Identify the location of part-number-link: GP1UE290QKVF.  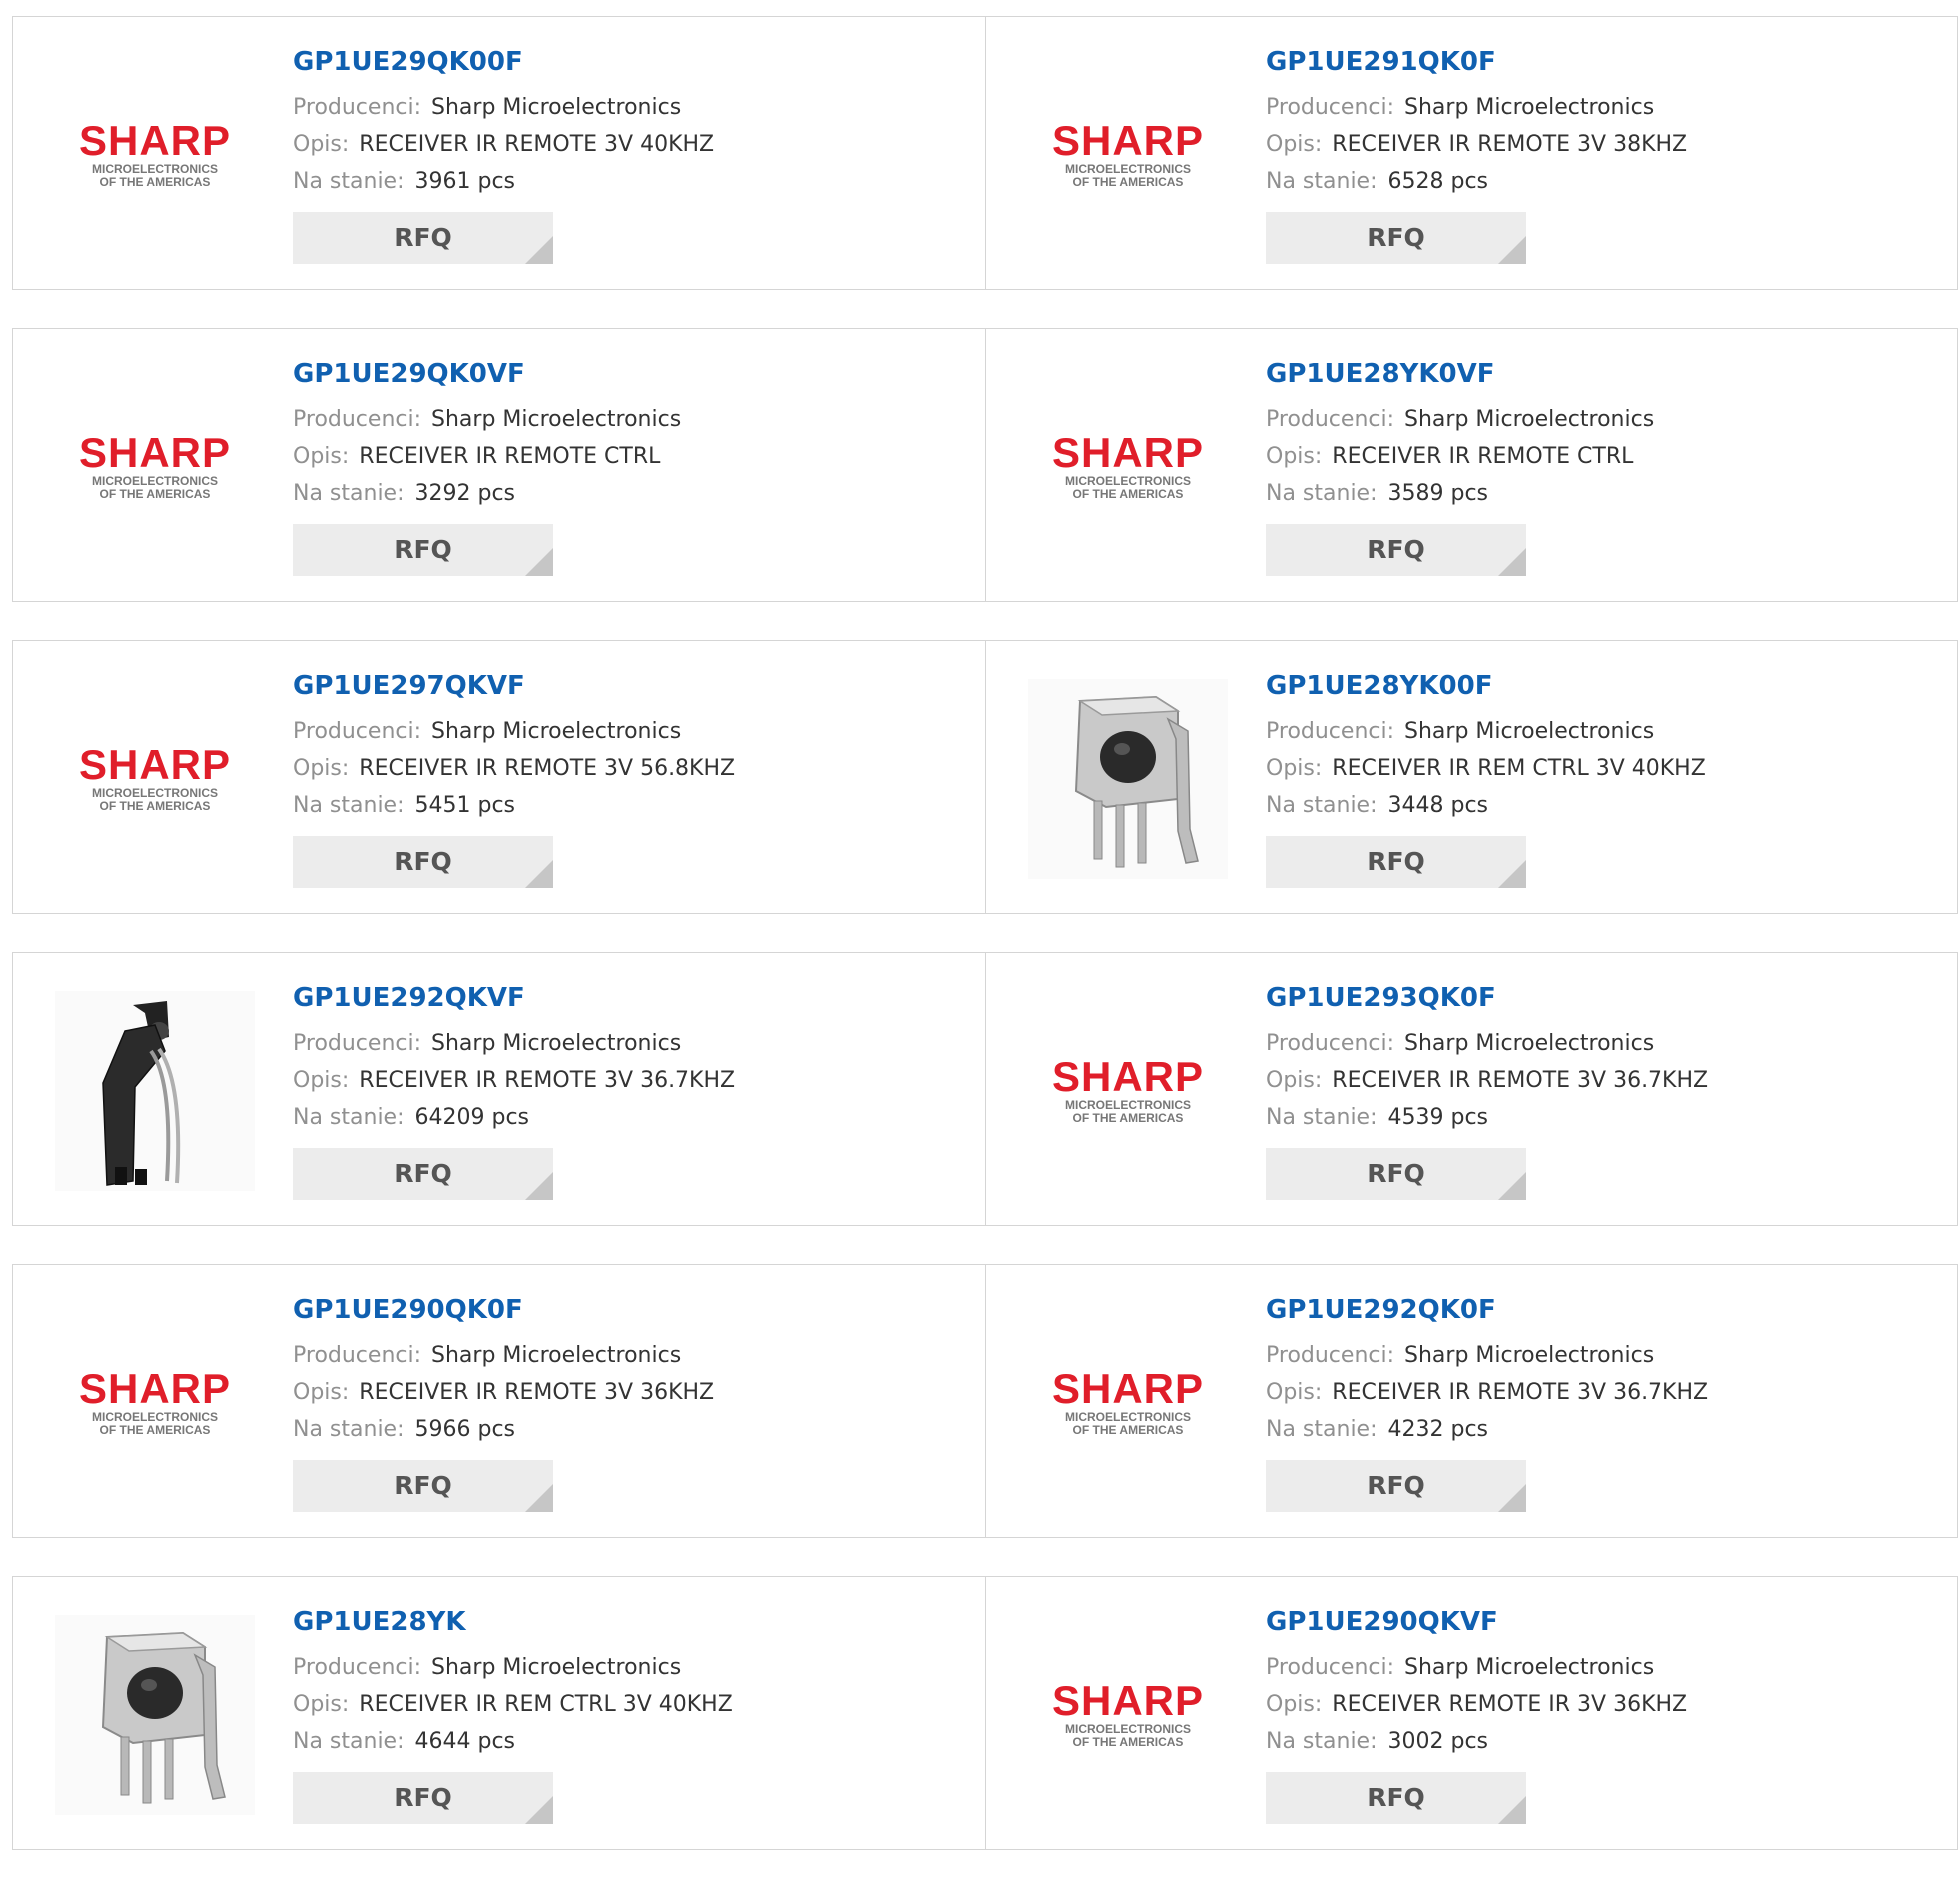
(1606, 1622).